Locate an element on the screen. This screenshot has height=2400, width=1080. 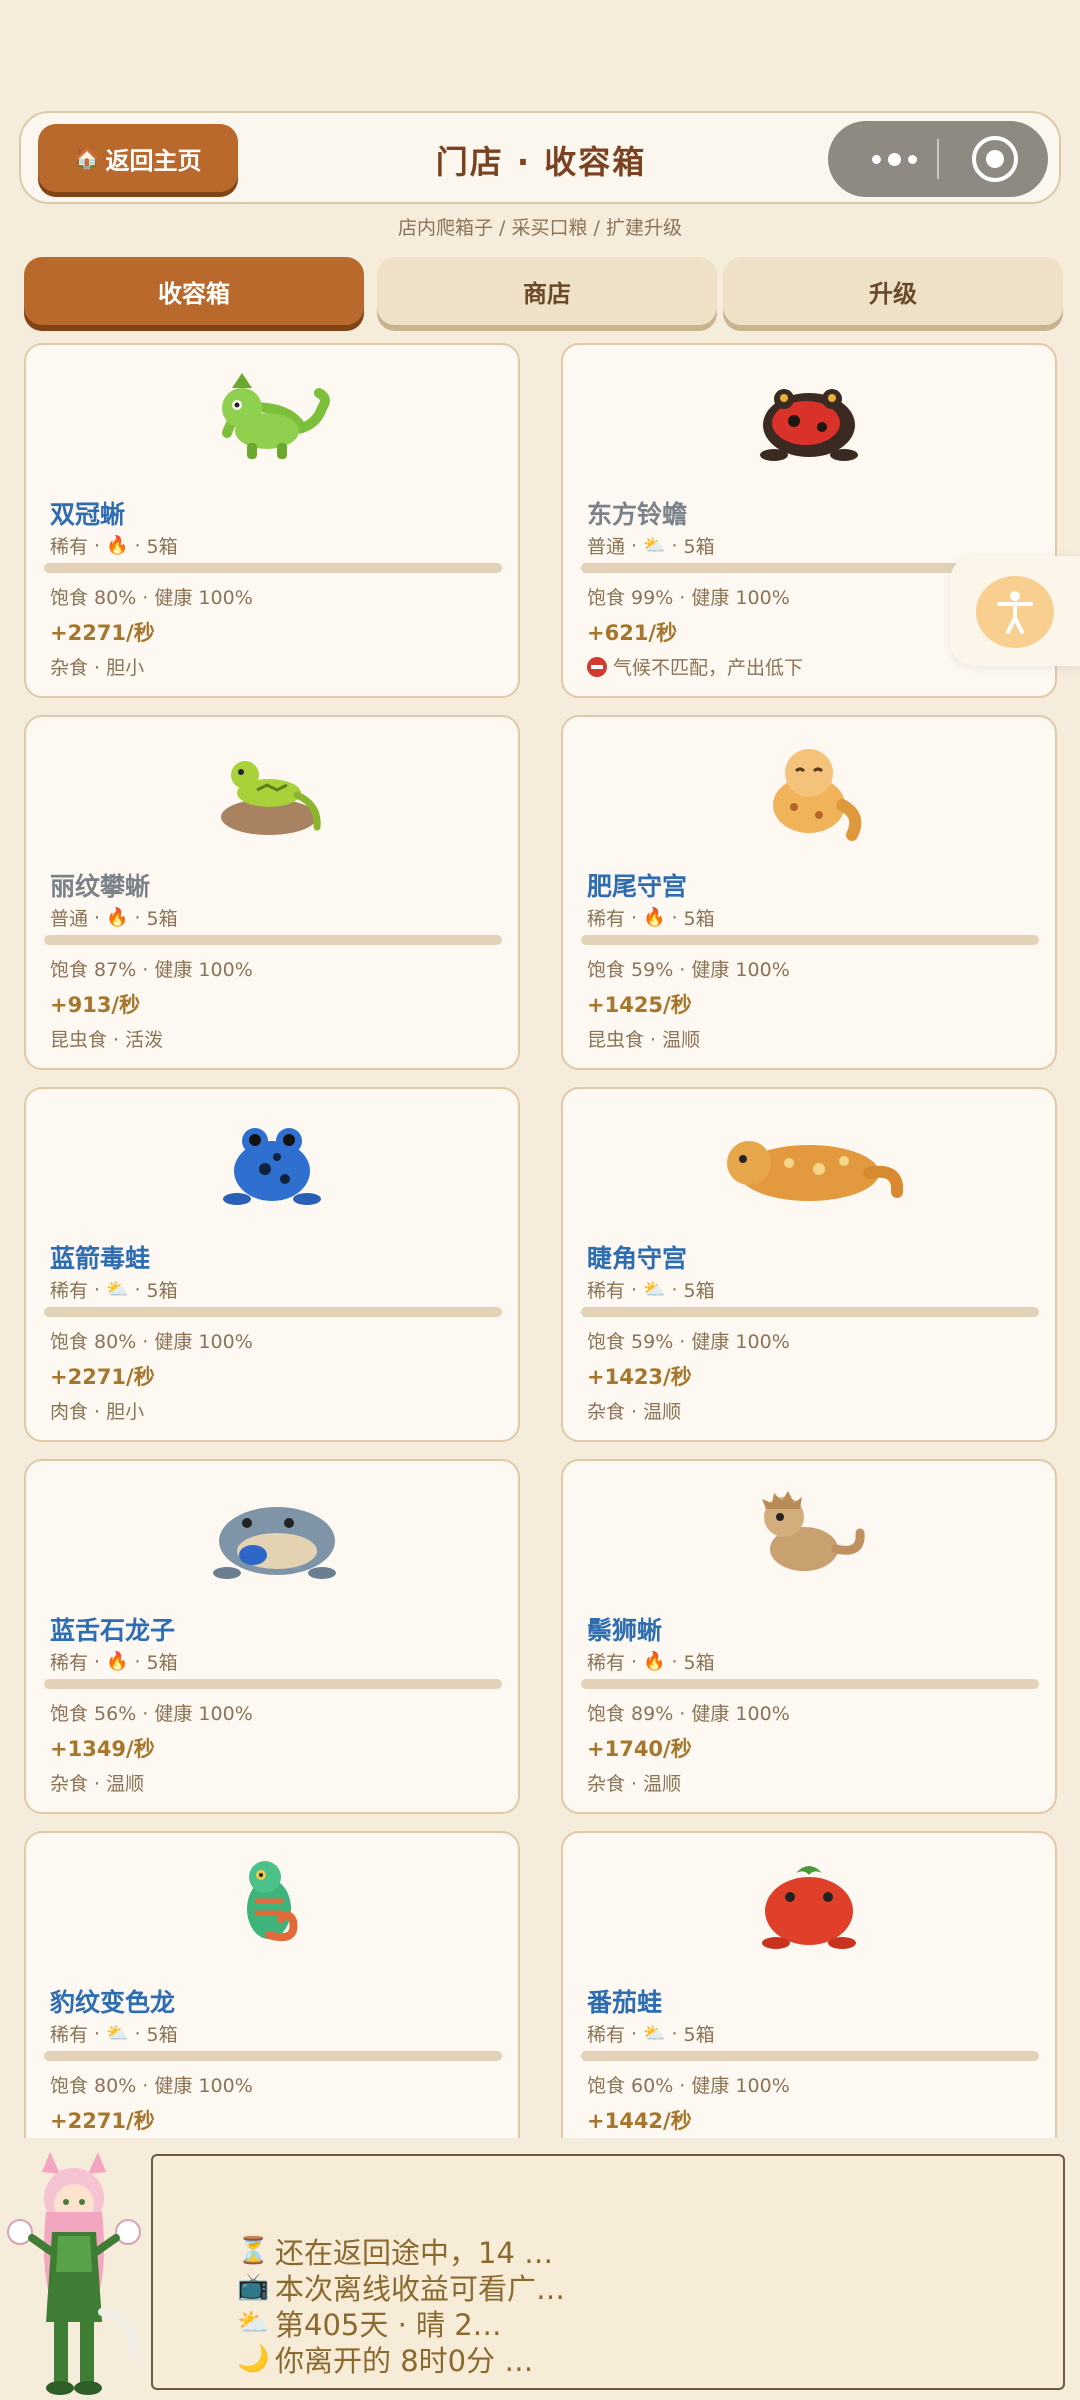
moon-icon: 🌙 is located at coordinates (253, 2359).